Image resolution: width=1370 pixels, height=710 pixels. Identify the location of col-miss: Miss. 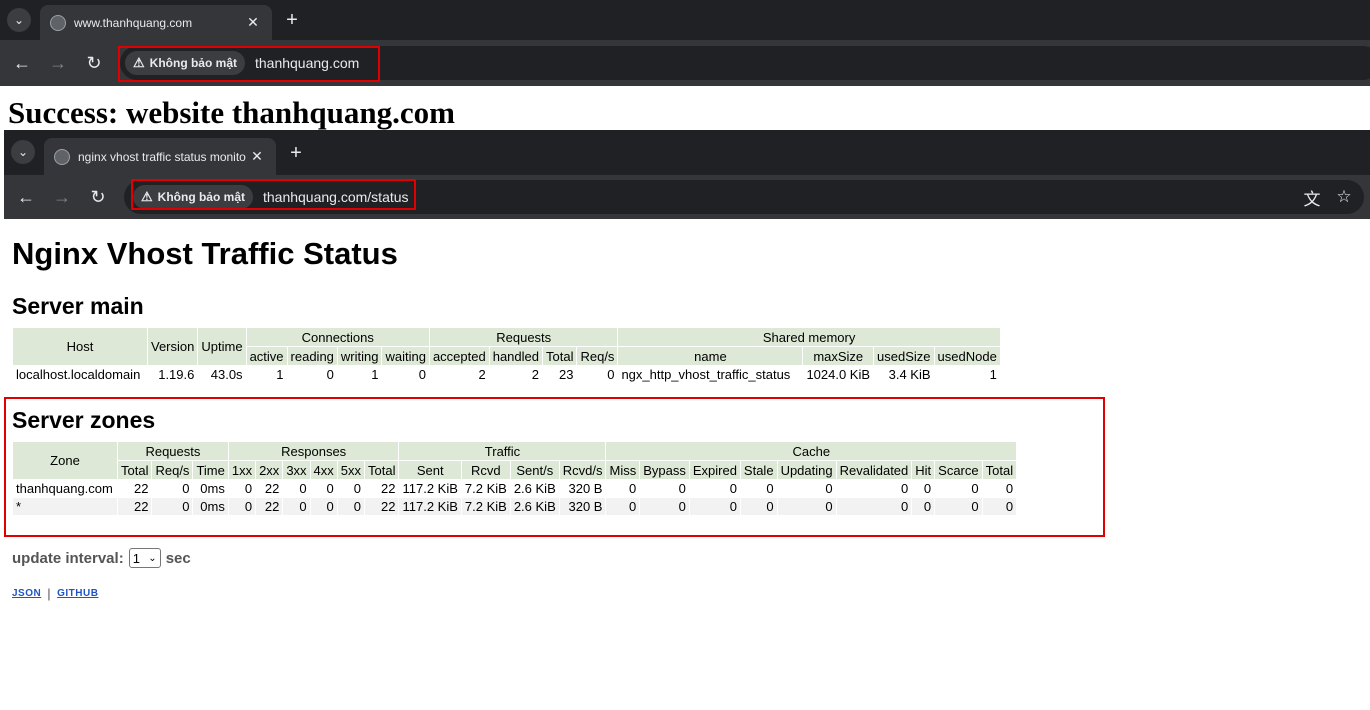
(623, 470).